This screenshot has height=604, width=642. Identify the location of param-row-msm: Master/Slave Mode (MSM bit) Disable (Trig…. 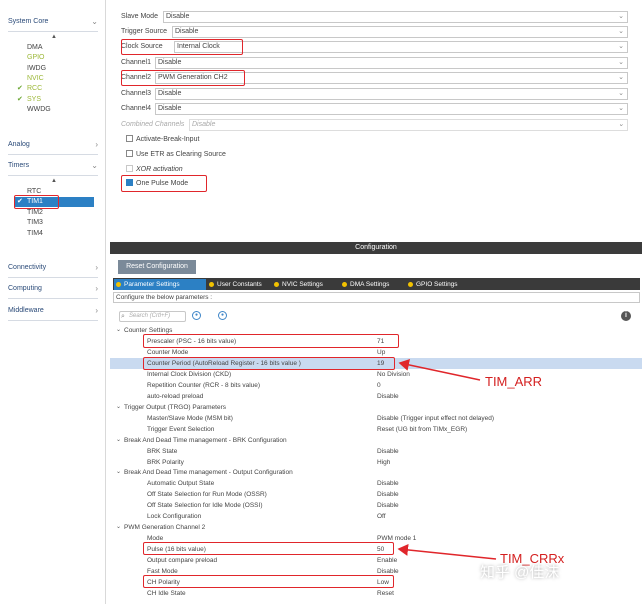
(376, 418).